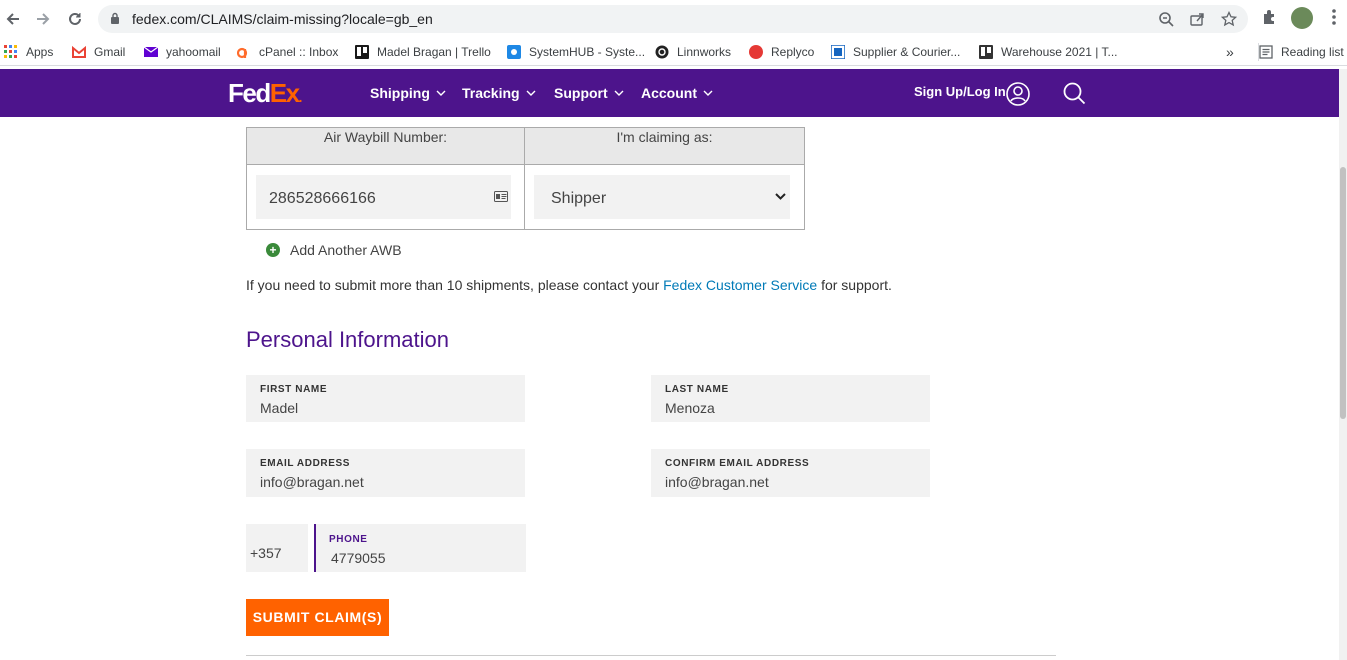  I want to click on share-icon, so click(1197, 19).